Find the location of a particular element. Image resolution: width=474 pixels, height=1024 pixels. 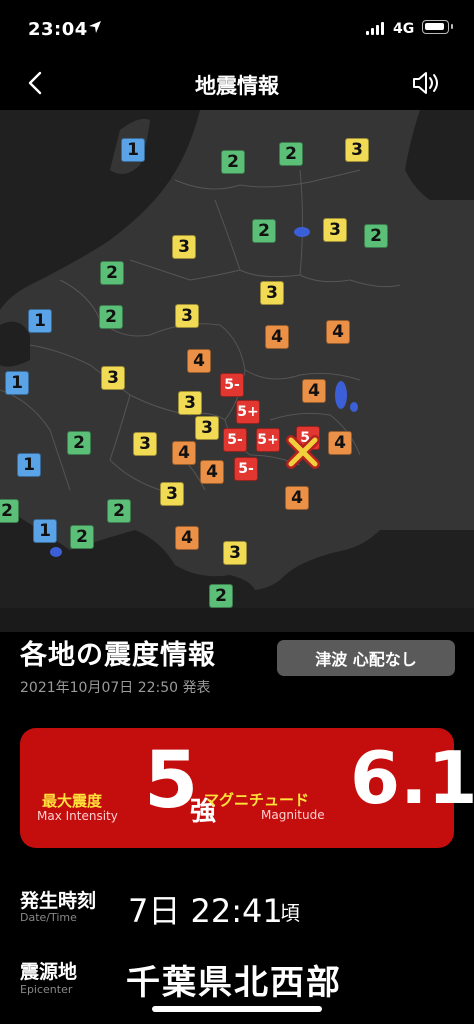

page-title: 地震情報 is located at coordinates (237, 86).